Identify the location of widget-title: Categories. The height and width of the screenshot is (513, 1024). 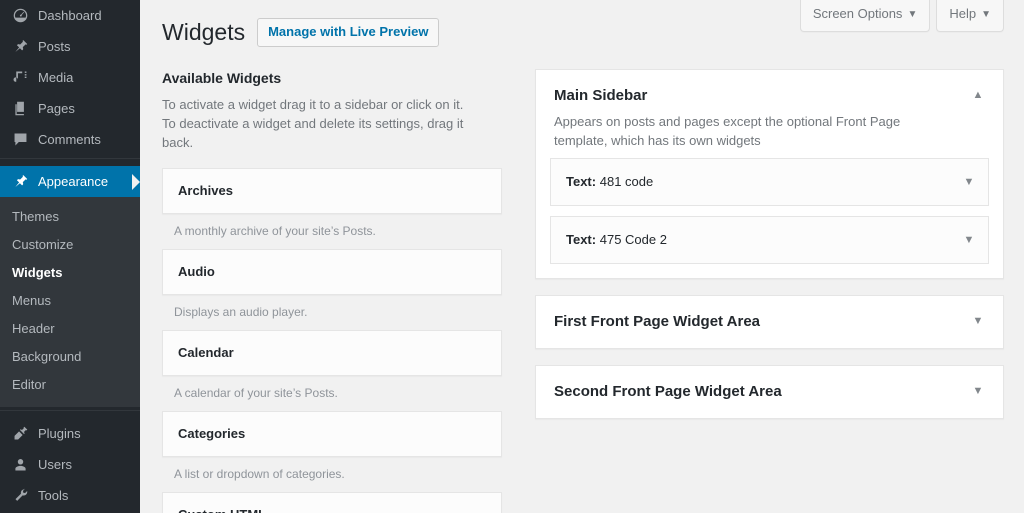
(212, 433).